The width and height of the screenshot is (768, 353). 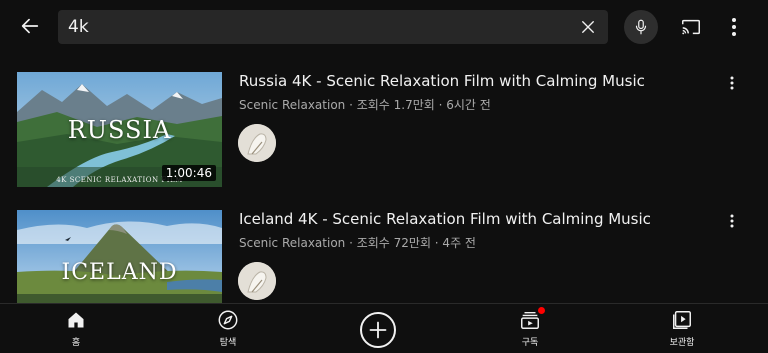 I want to click on nav-subscriptions-label: 구독, so click(x=530, y=343).